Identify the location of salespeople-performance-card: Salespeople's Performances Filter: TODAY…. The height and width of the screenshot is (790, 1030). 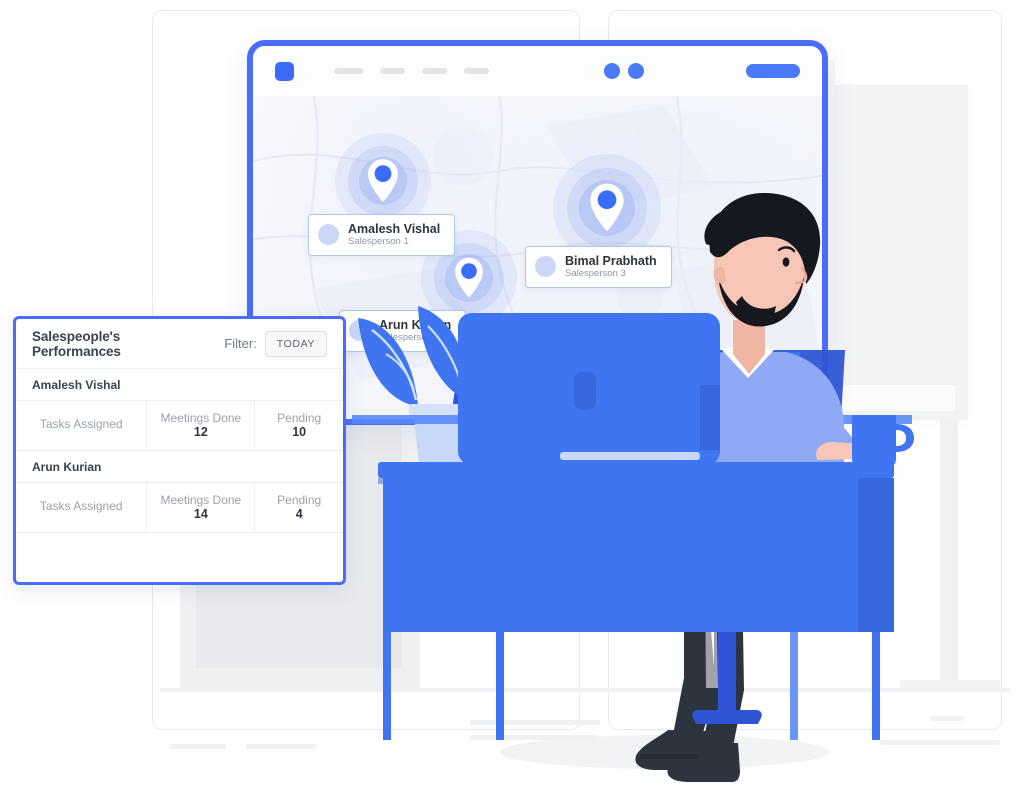
(179, 450).